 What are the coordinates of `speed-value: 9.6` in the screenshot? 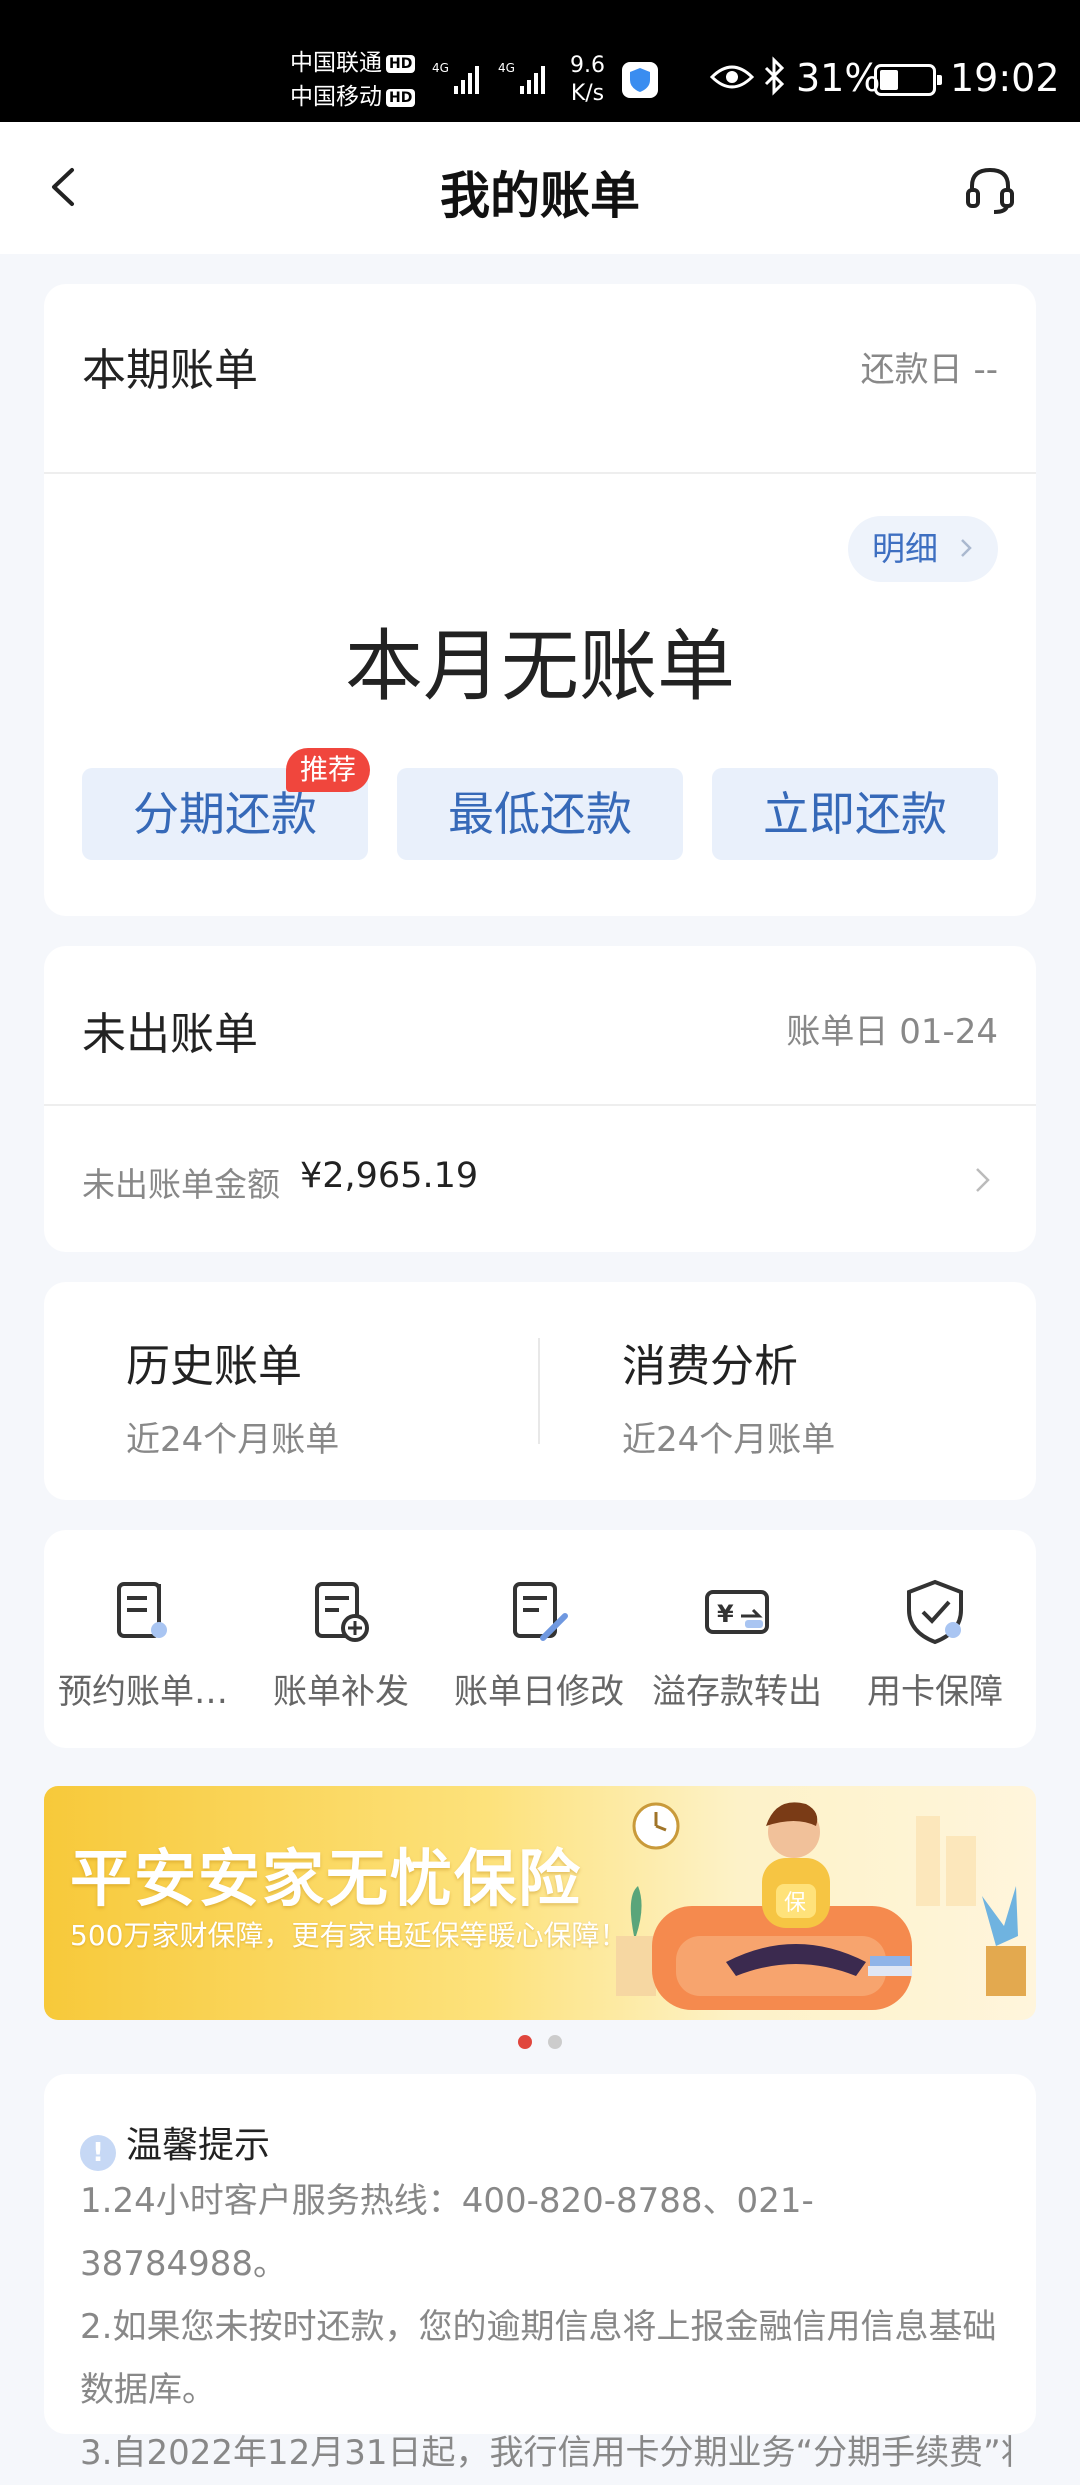 It's located at (587, 65).